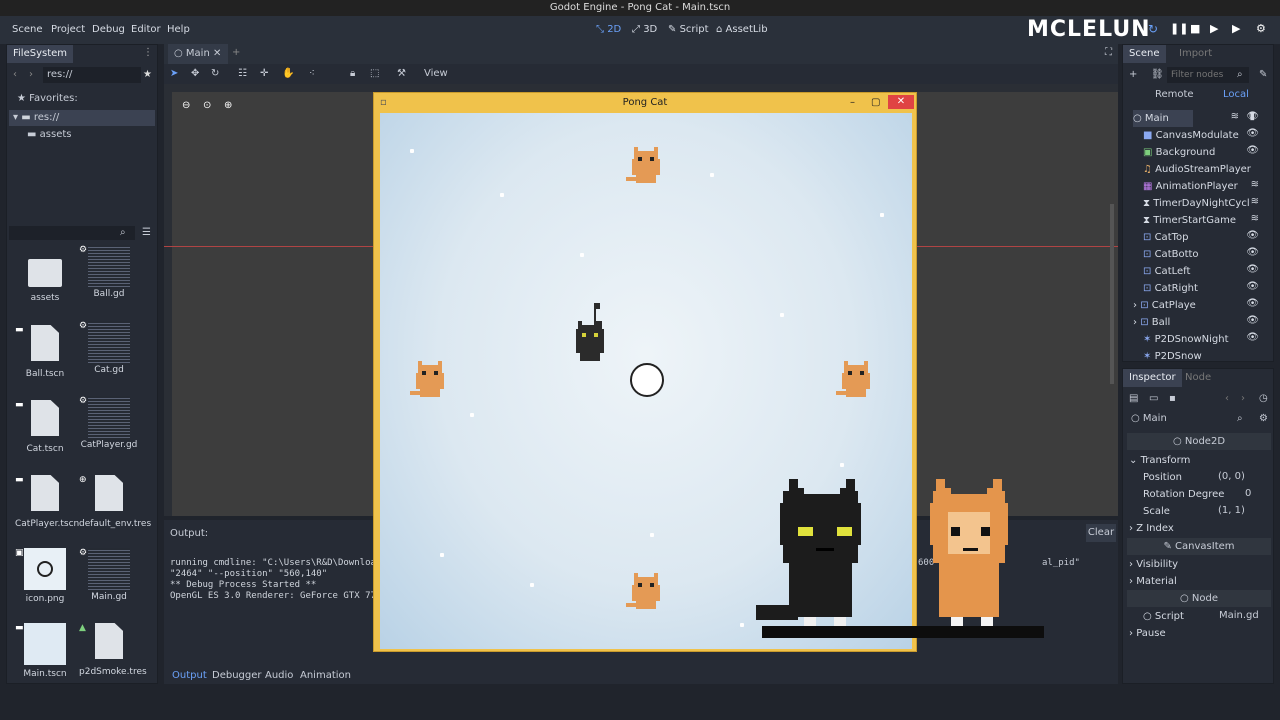 This screenshot has width=1280, height=720. What do you see at coordinates (1194, 581) in the screenshot?
I see `section-material: › Material` at bounding box center [1194, 581].